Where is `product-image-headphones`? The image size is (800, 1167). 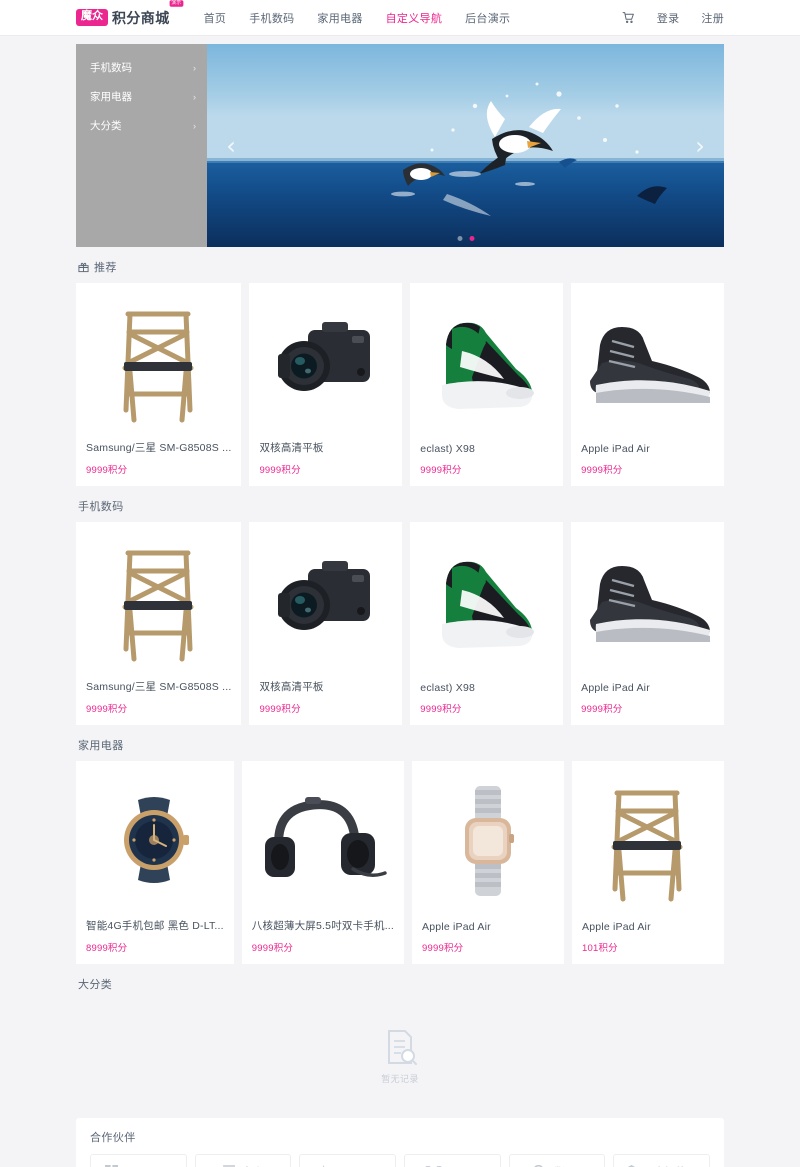
product-image-headphones is located at coordinates (323, 839).